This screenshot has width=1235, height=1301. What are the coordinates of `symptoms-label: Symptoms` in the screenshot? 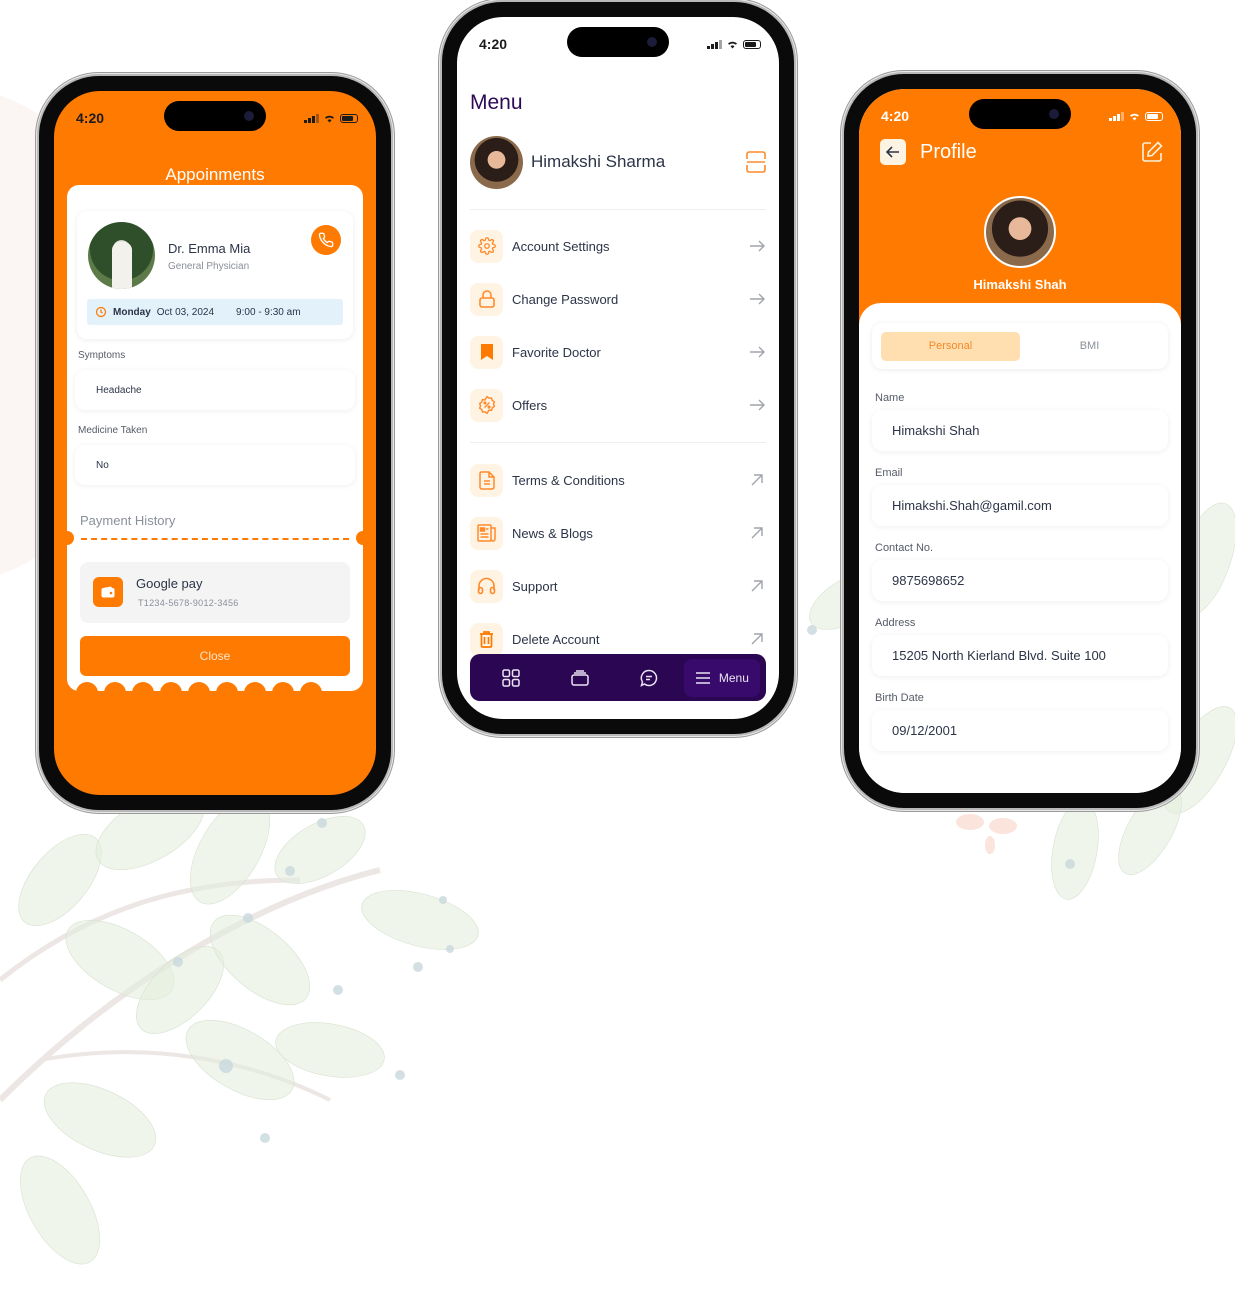 It's located at (102, 355).